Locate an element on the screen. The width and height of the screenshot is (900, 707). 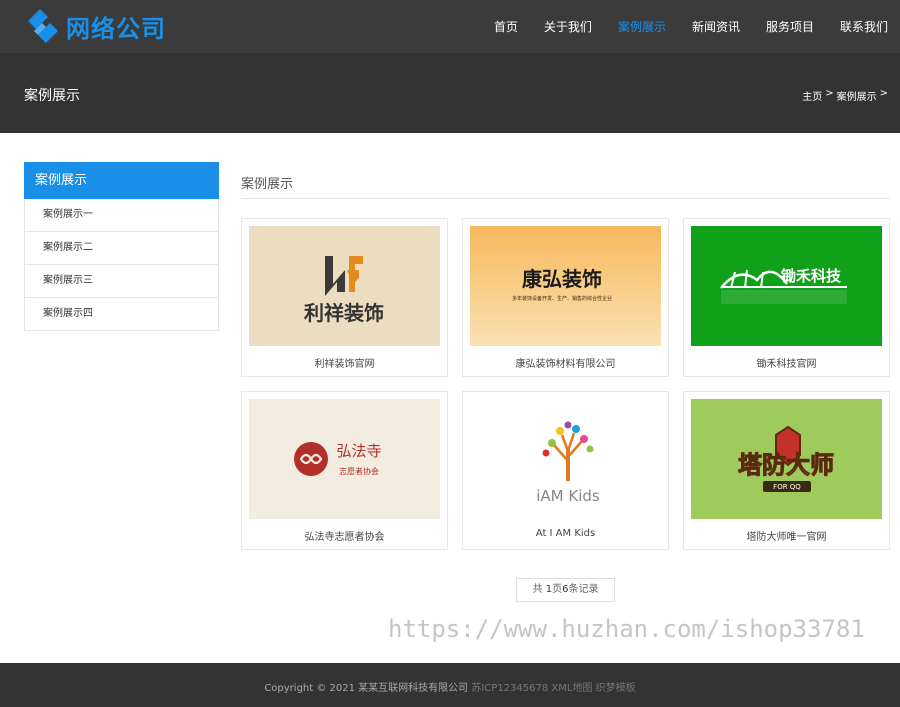
case-thumbnail: 塔防大师 FOR QQ is located at coordinates (786, 459).